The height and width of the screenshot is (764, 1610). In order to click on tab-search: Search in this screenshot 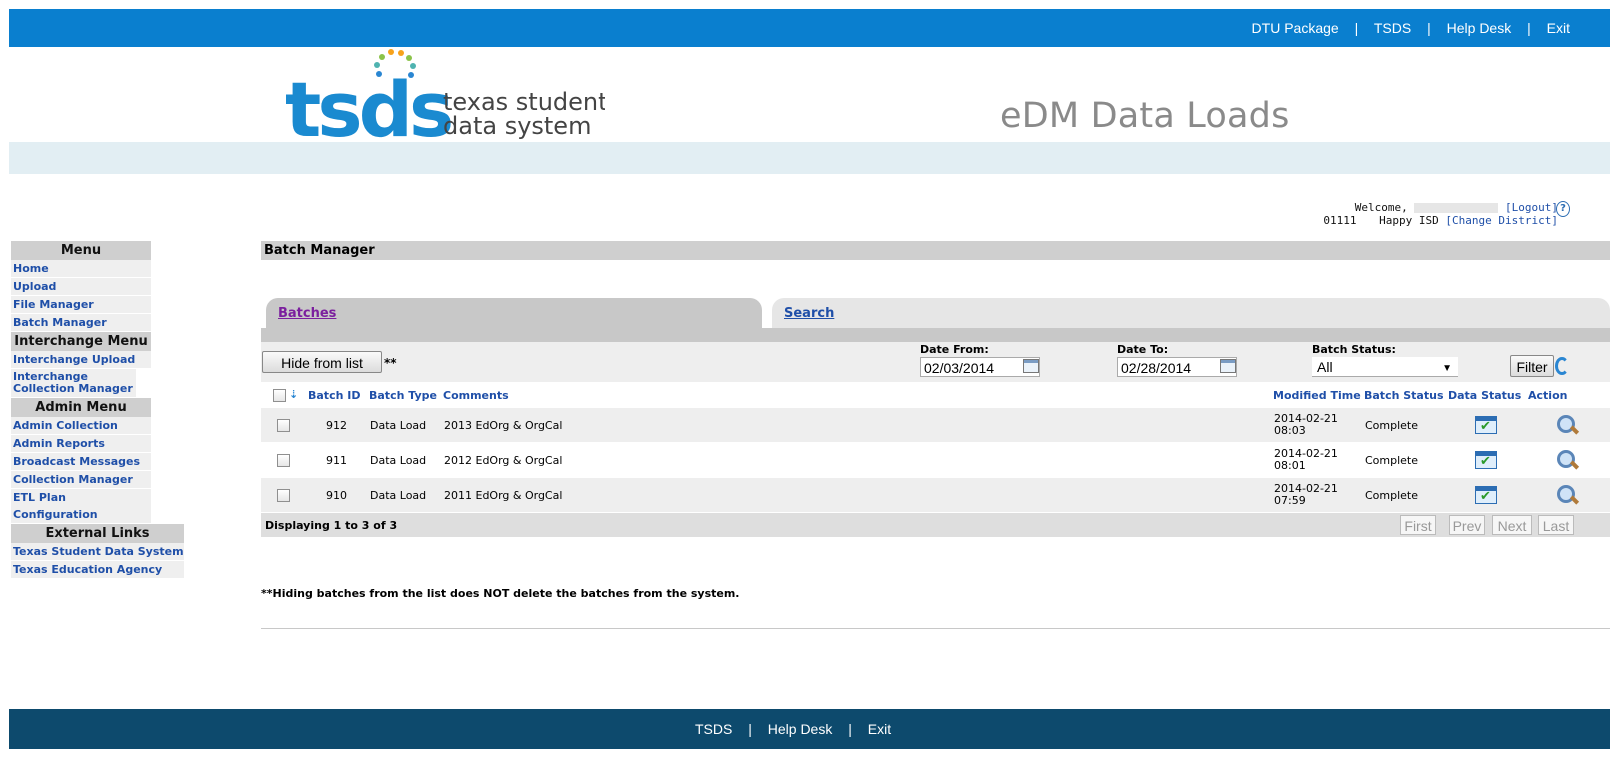, I will do `click(1191, 313)`.